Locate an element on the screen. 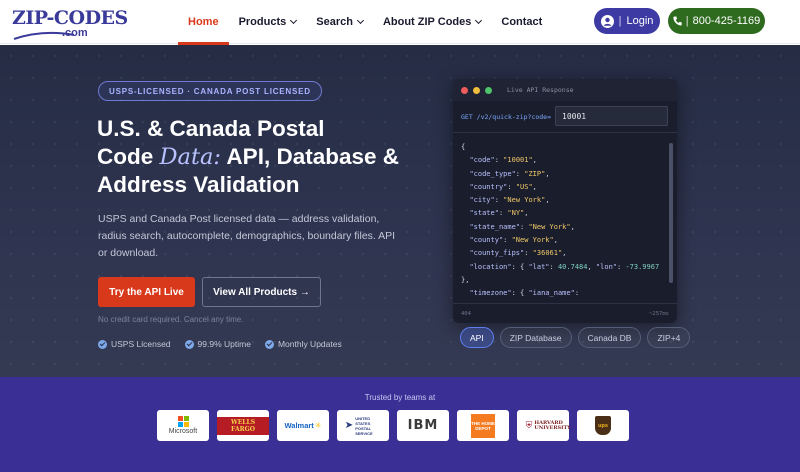 This screenshot has width=800, height=472. feature-badge: 99.9% Uptime is located at coordinates (217, 344).